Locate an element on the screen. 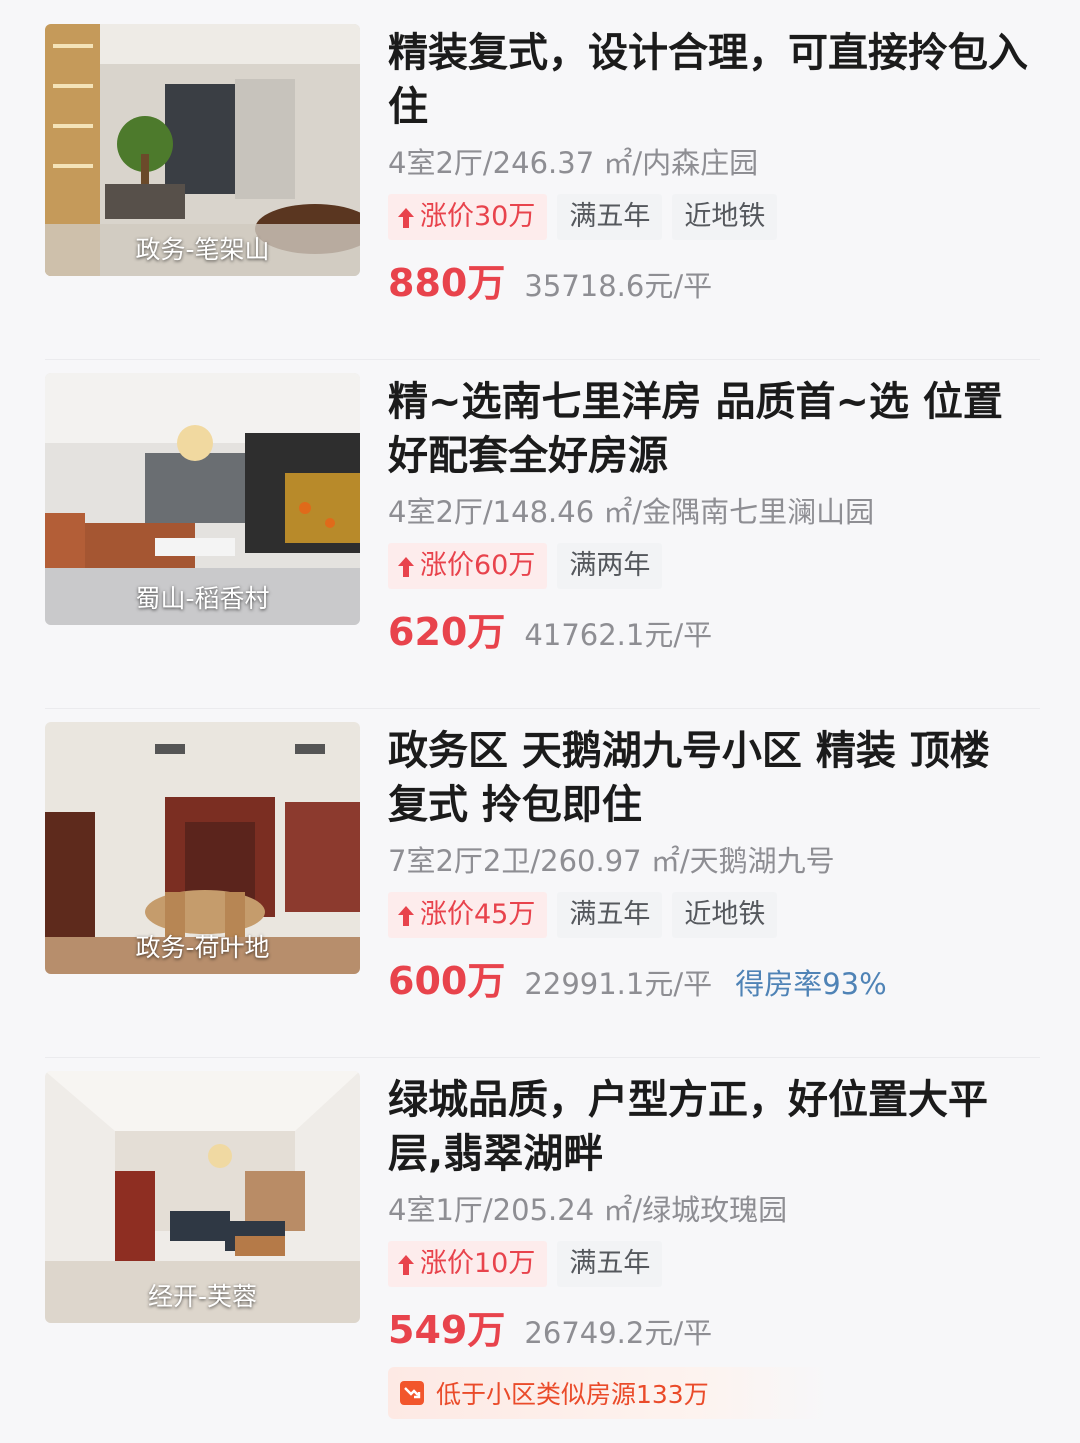 Image resolution: width=1080 pixels, height=1443 pixels. tag-row: 涨价60万 满两年 is located at coordinates (530, 566).